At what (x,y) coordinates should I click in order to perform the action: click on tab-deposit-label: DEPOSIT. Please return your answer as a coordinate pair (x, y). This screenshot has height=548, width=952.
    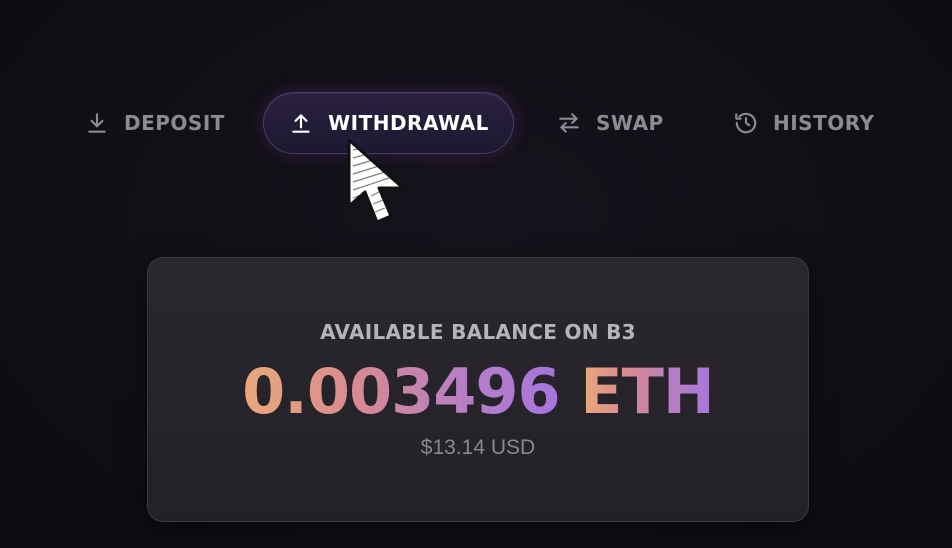
    Looking at the image, I should click on (174, 123).